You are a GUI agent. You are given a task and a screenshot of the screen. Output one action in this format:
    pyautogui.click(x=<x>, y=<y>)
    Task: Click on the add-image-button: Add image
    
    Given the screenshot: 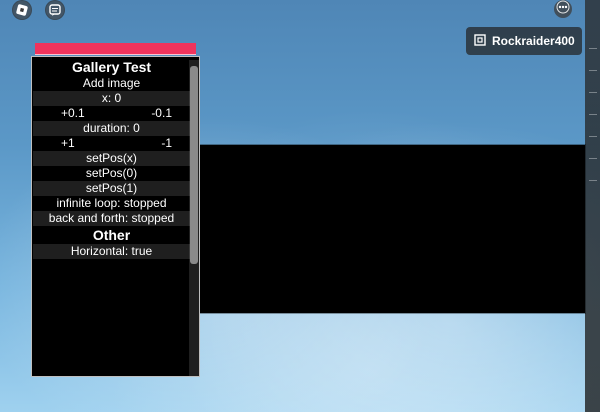 What is the action you would take?
    pyautogui.click(x=111, y=83)
    